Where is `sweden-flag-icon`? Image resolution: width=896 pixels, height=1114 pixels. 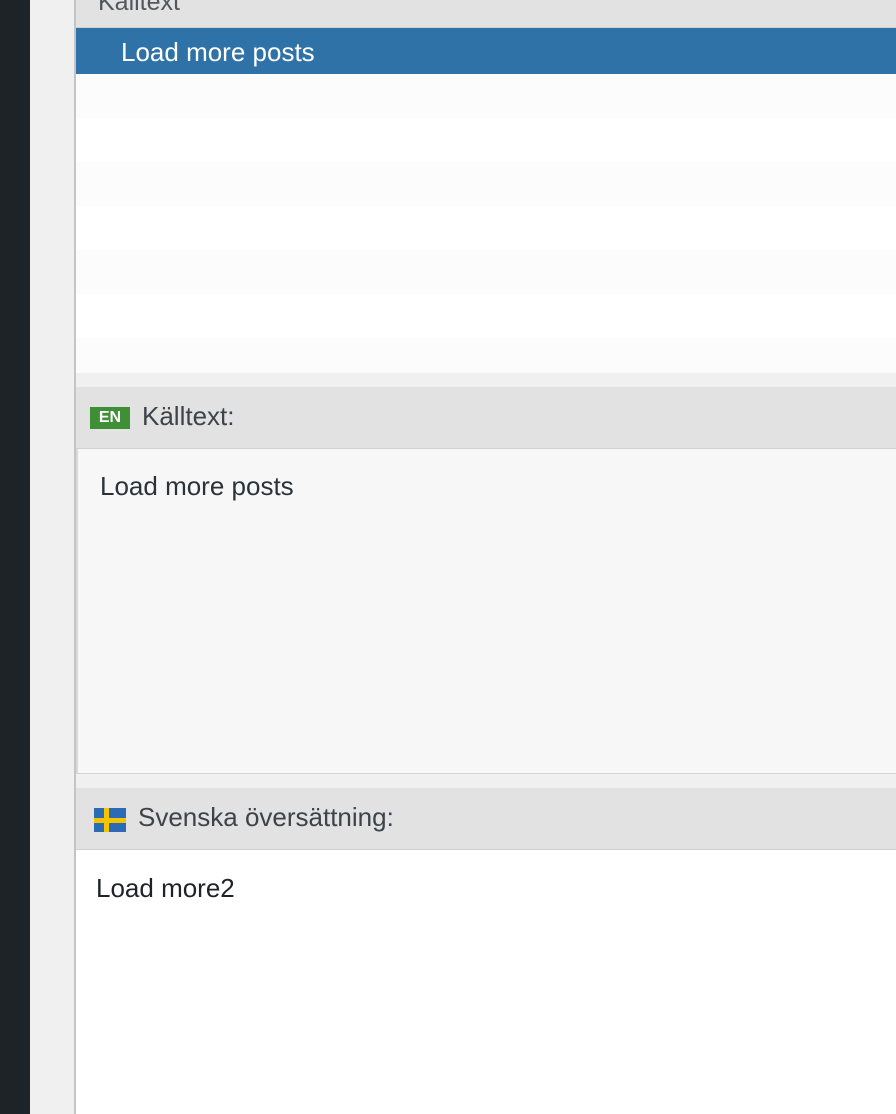
sweden-flag-icon is located at coordinates (110, 820).